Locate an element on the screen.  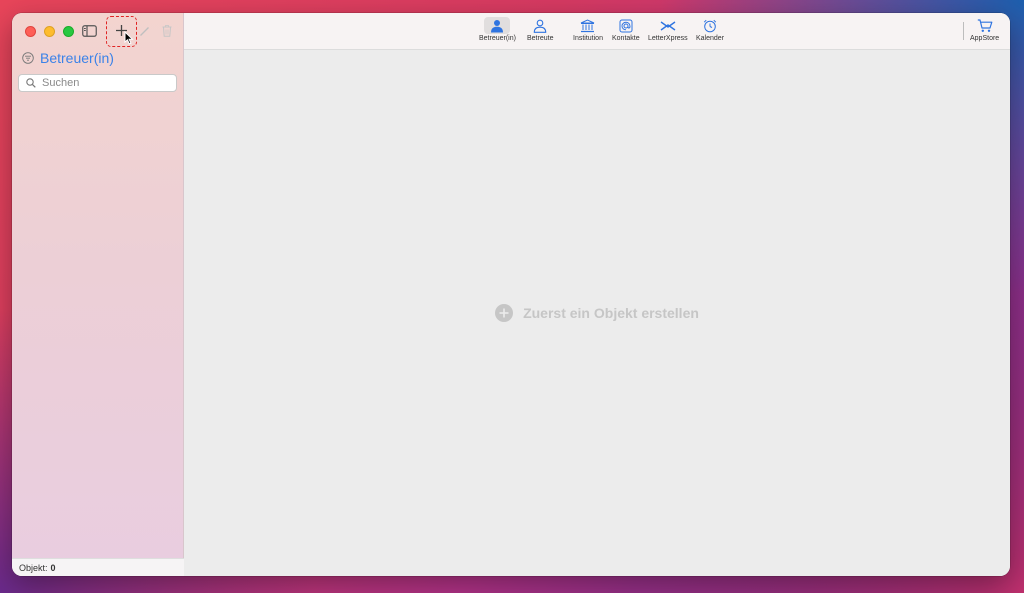
edit-button is located at coordinates (144, 31).